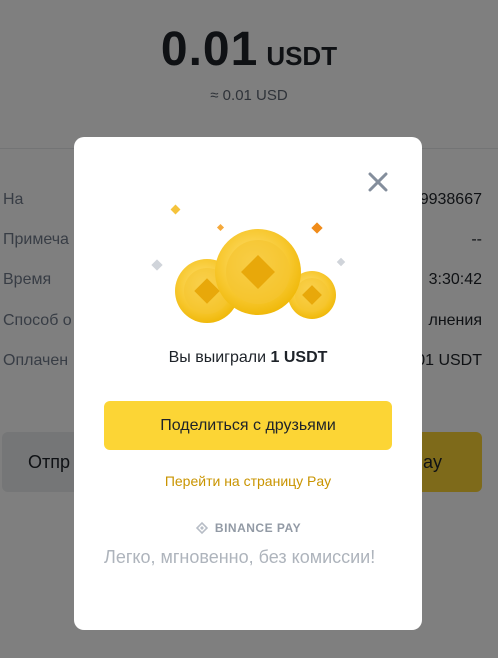 The image size is (498, 658). I want to click on tagline: Легко, мгновенно, без комиссии!, so click(240, 557).